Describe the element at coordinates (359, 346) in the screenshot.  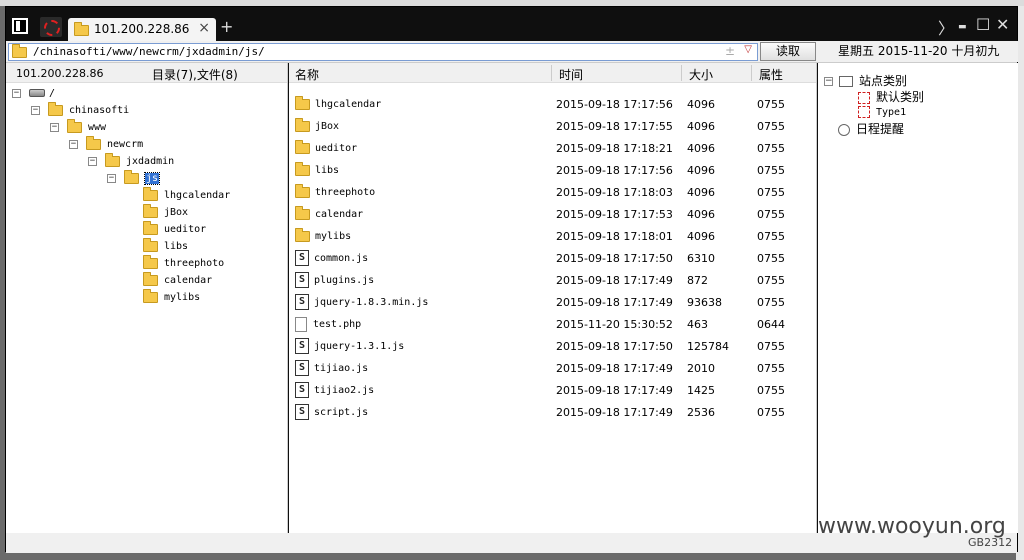
I see `file-name-label: jquery-1.3.1.js` at that location.